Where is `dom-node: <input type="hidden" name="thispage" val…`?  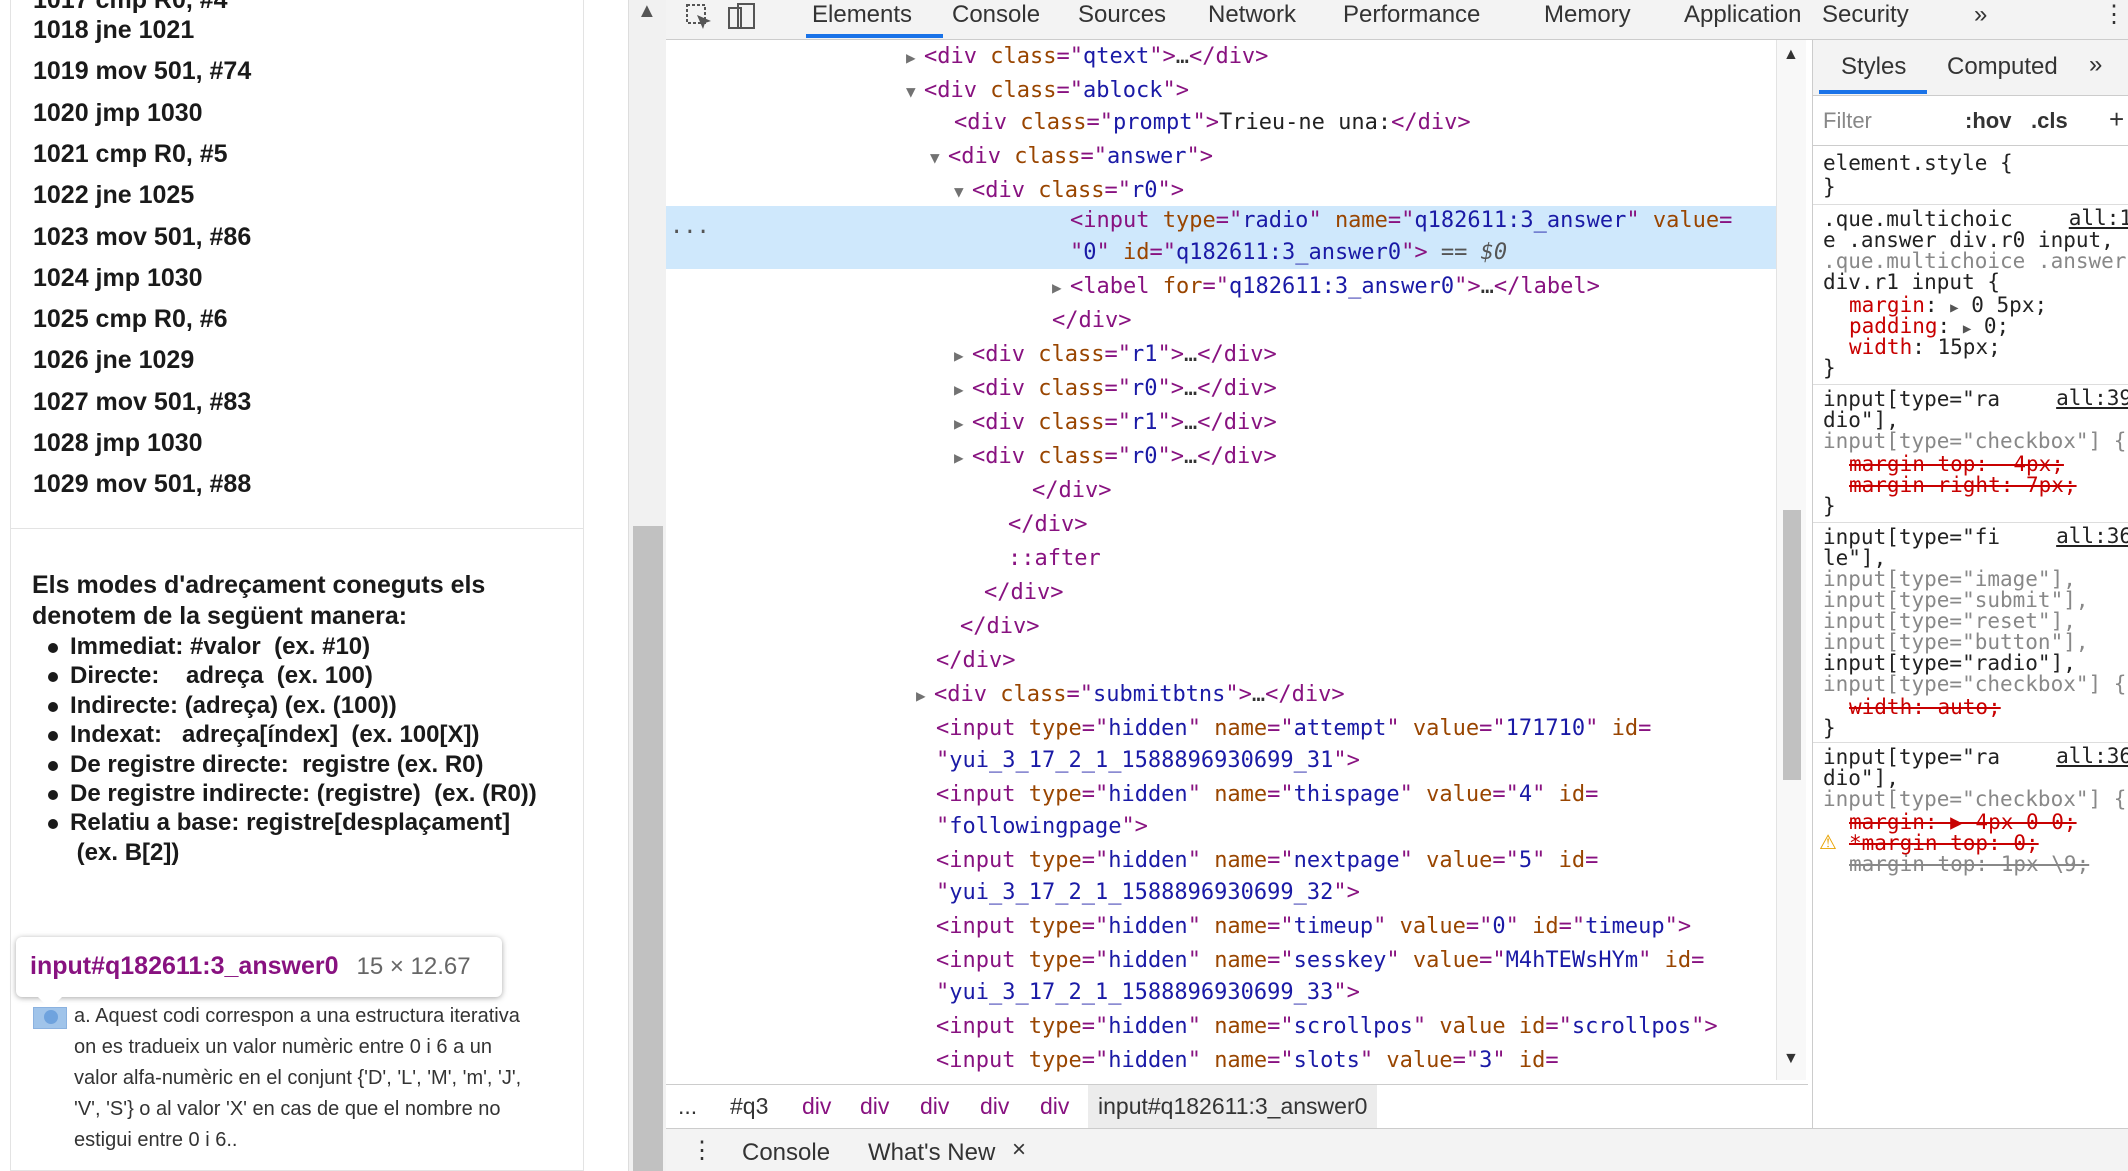
dom-node: <input type="hidden" name="thispage" val… is located at coordinates (1267, 795).